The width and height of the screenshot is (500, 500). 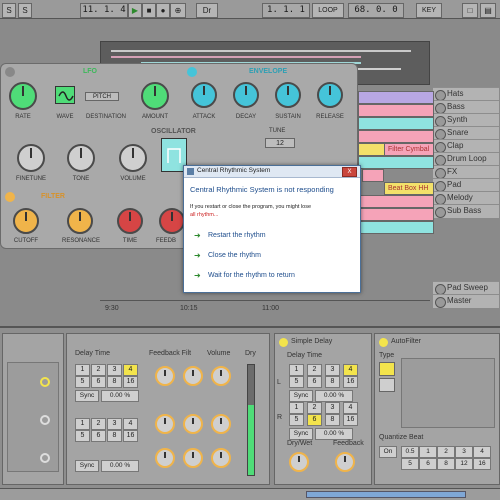 What do you see at coordinates (149, 10) in the screenshot?
I see `stop-icon: ■` at bounding box center [149, 10].